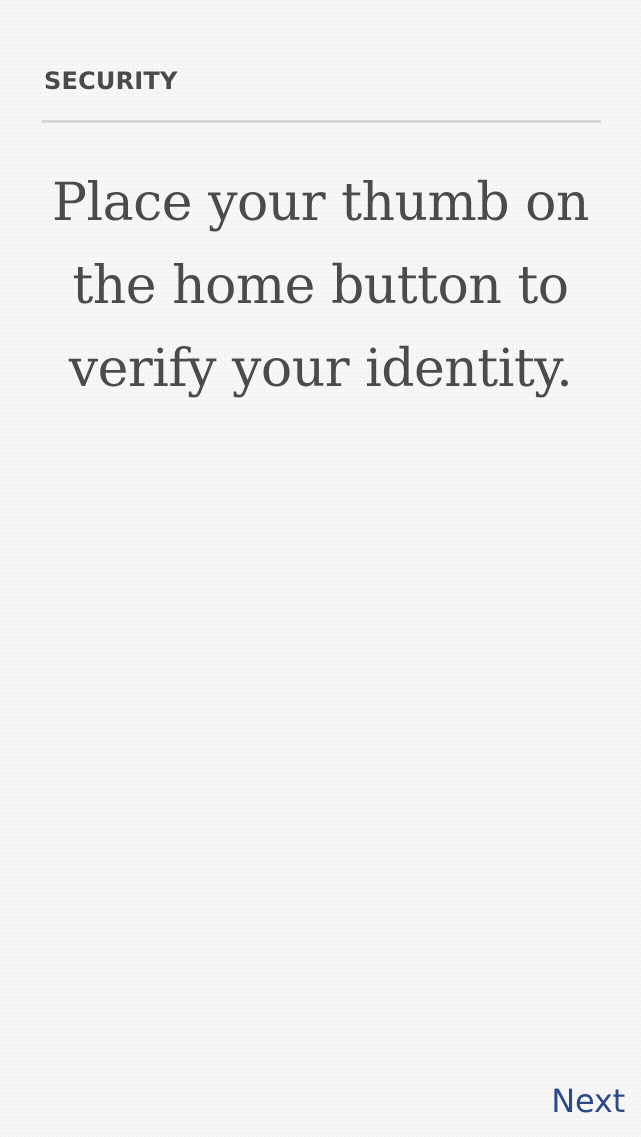 The height and width of the screenshot is (1137, 641). What do you see at coordinates (588, 1101) in the screenshot?
I see `next-button: Next` at bounding box center [588, 1101].